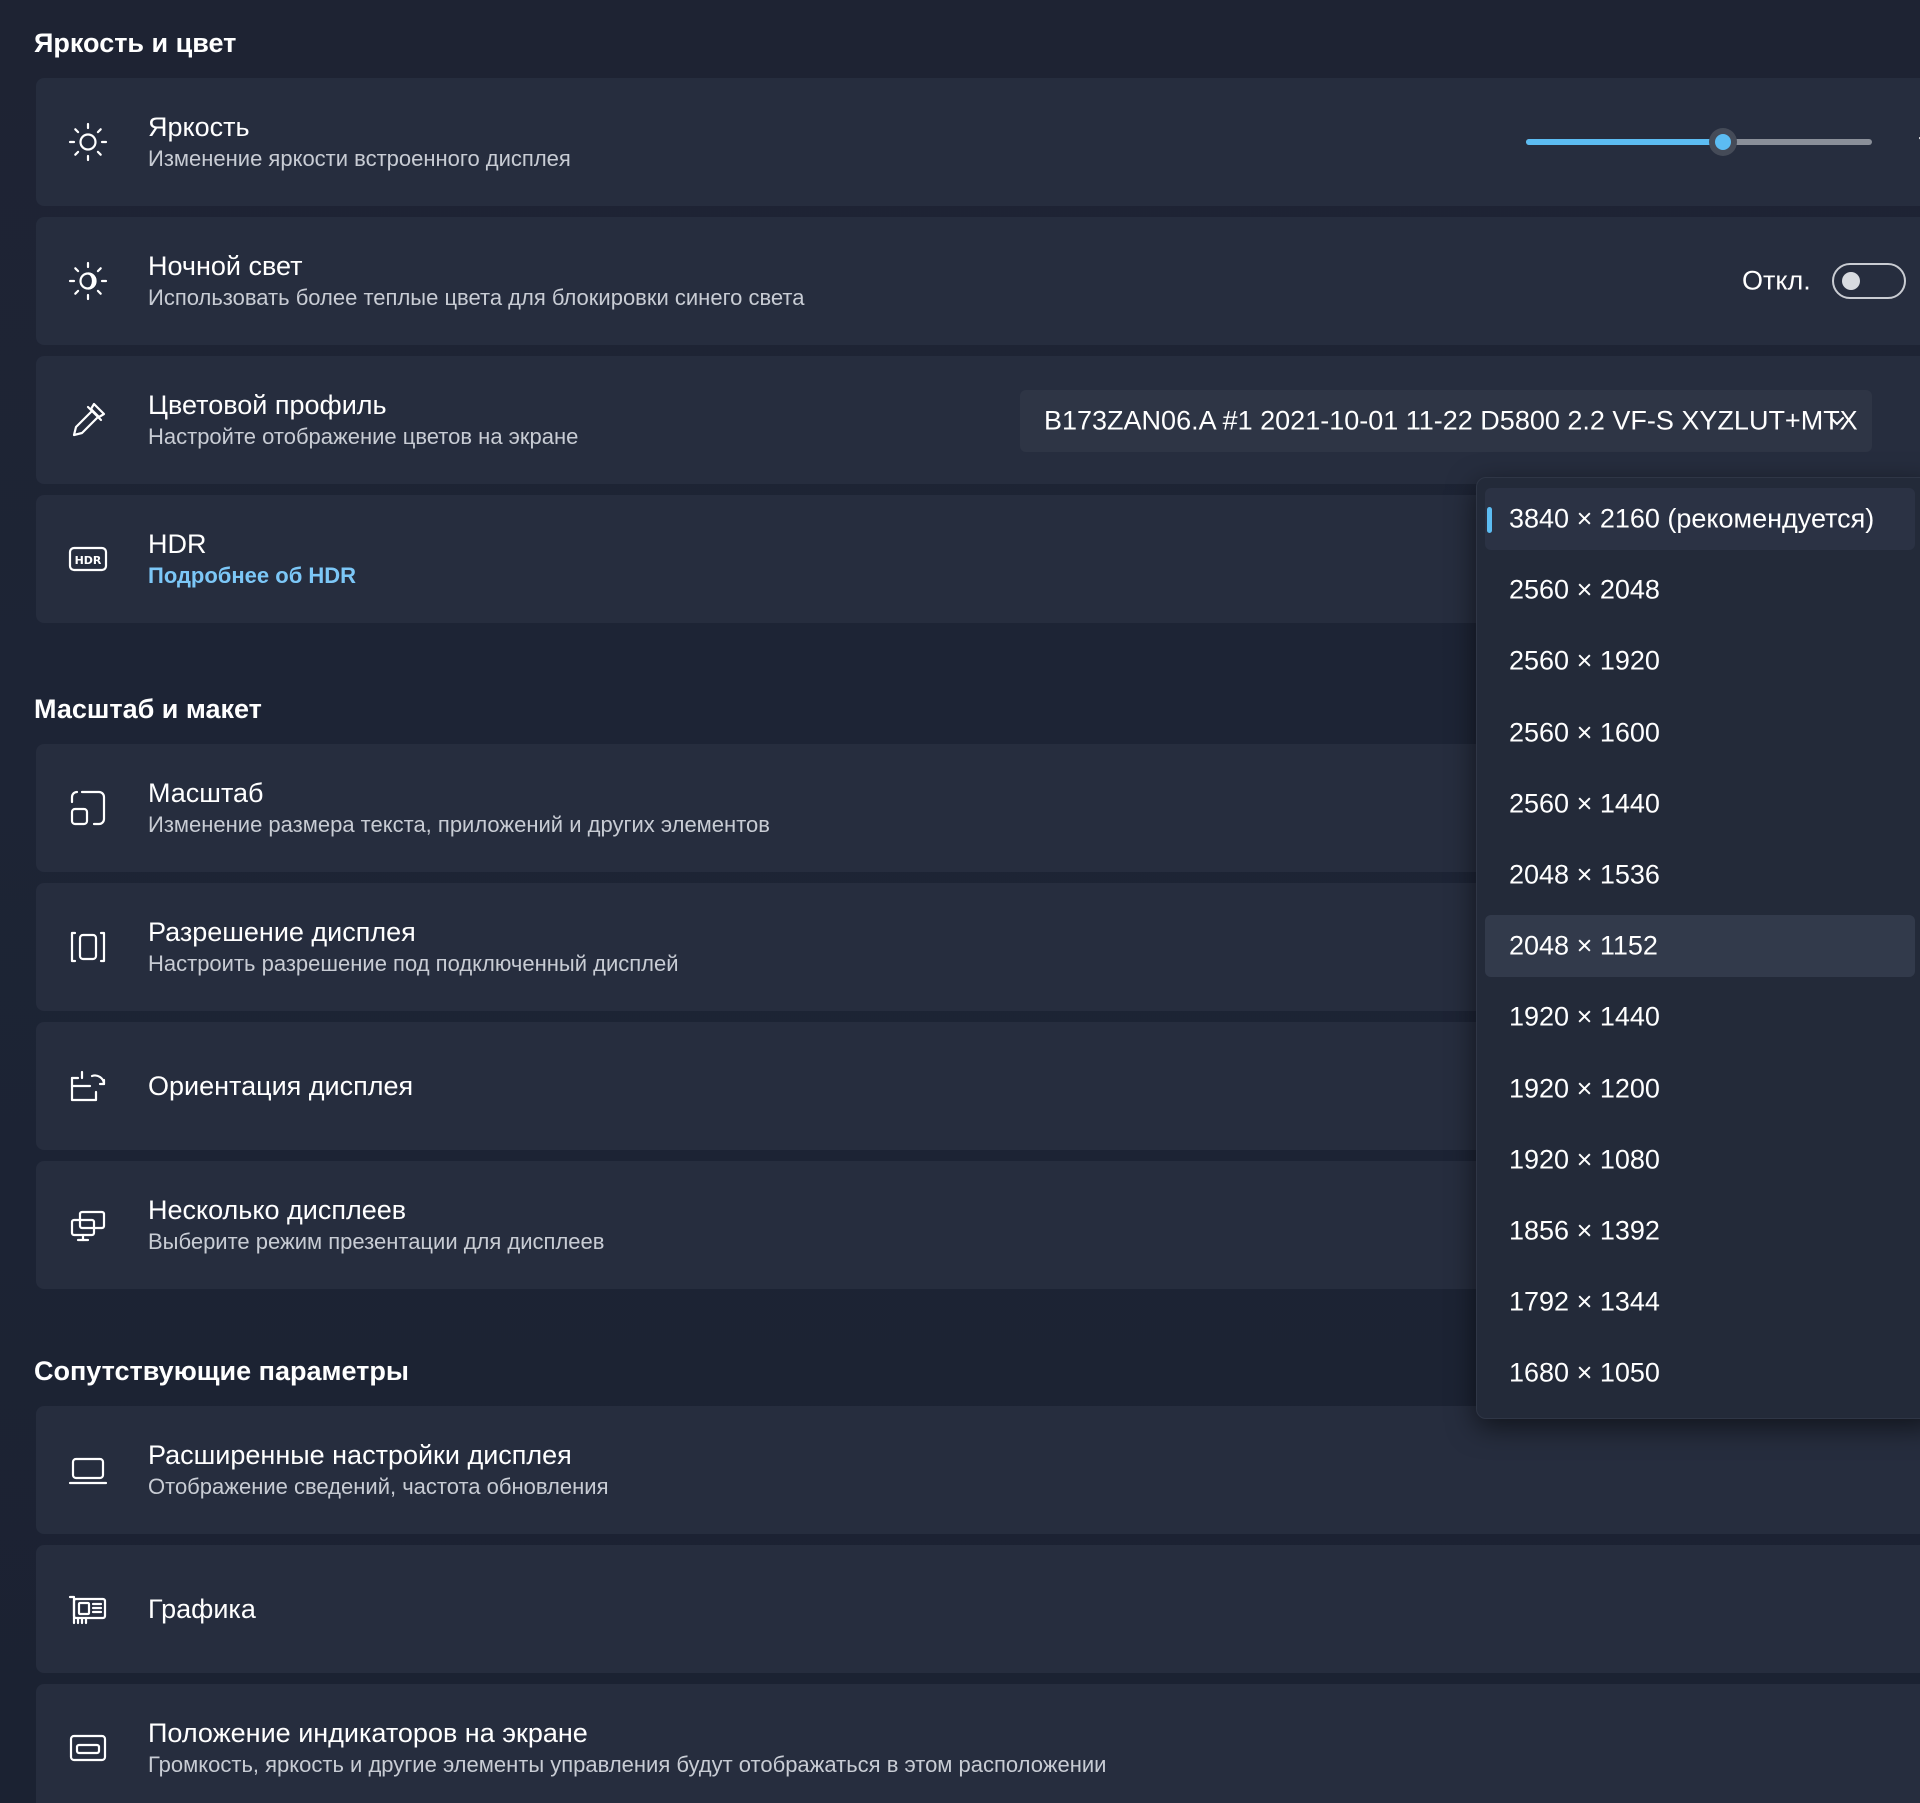 This screenshot has width=1920, height=1803. I want to click on brightness-slider-thumb, so click(1723, 142).